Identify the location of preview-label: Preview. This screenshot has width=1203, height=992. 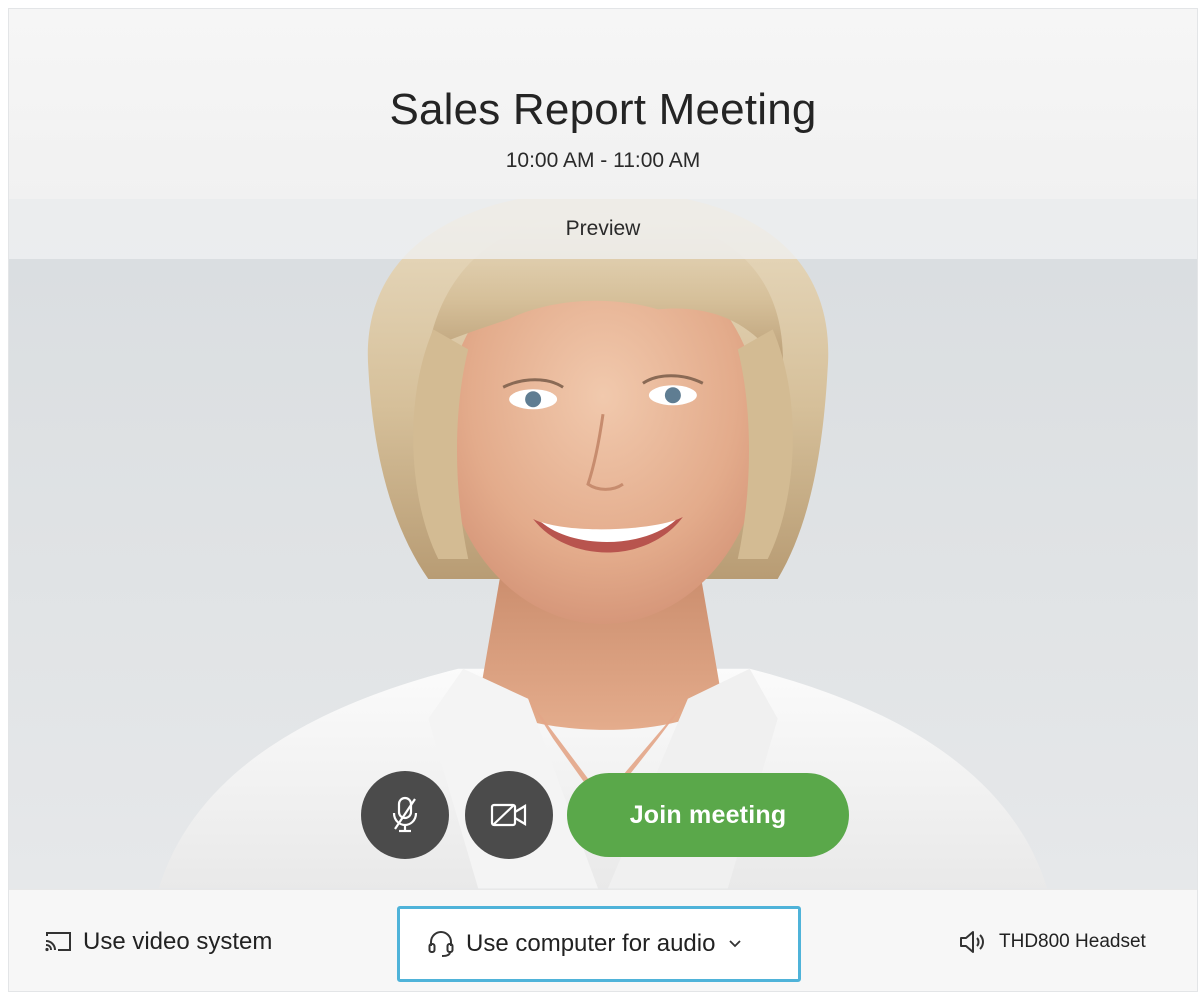
(603, 228).